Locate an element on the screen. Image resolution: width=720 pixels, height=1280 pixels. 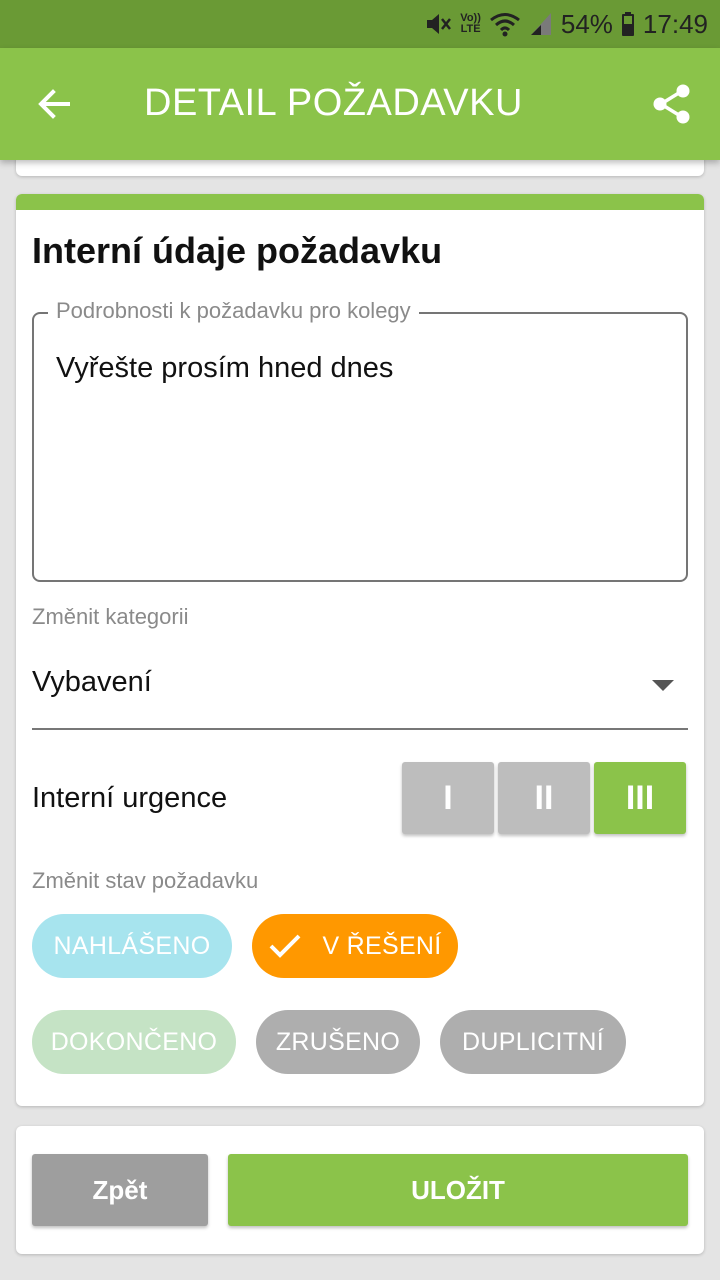
notes-label: Podrobnosti k požadavku pro kolegy is located at coordinates (233, 311).